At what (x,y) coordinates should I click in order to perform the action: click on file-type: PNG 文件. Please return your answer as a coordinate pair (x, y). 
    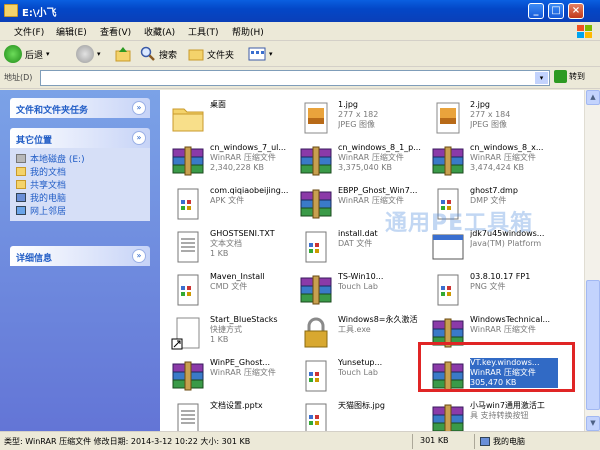
    Looking at the image, I should click on (488, 286).